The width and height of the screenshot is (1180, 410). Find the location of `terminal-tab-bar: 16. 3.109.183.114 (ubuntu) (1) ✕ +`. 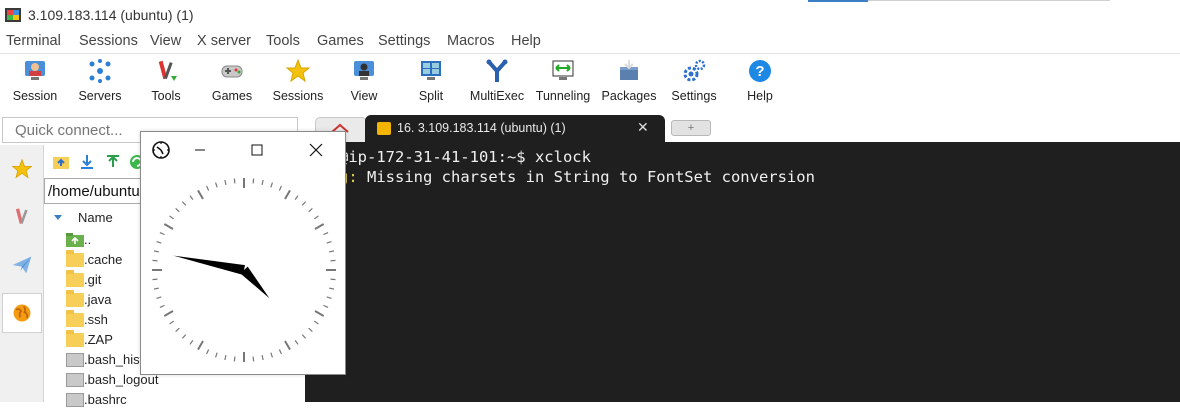

terminal-tab-bar: 16. 3.109.183.114 (ubuntu) (1) ✕ + is located at coordinates (742, 127).